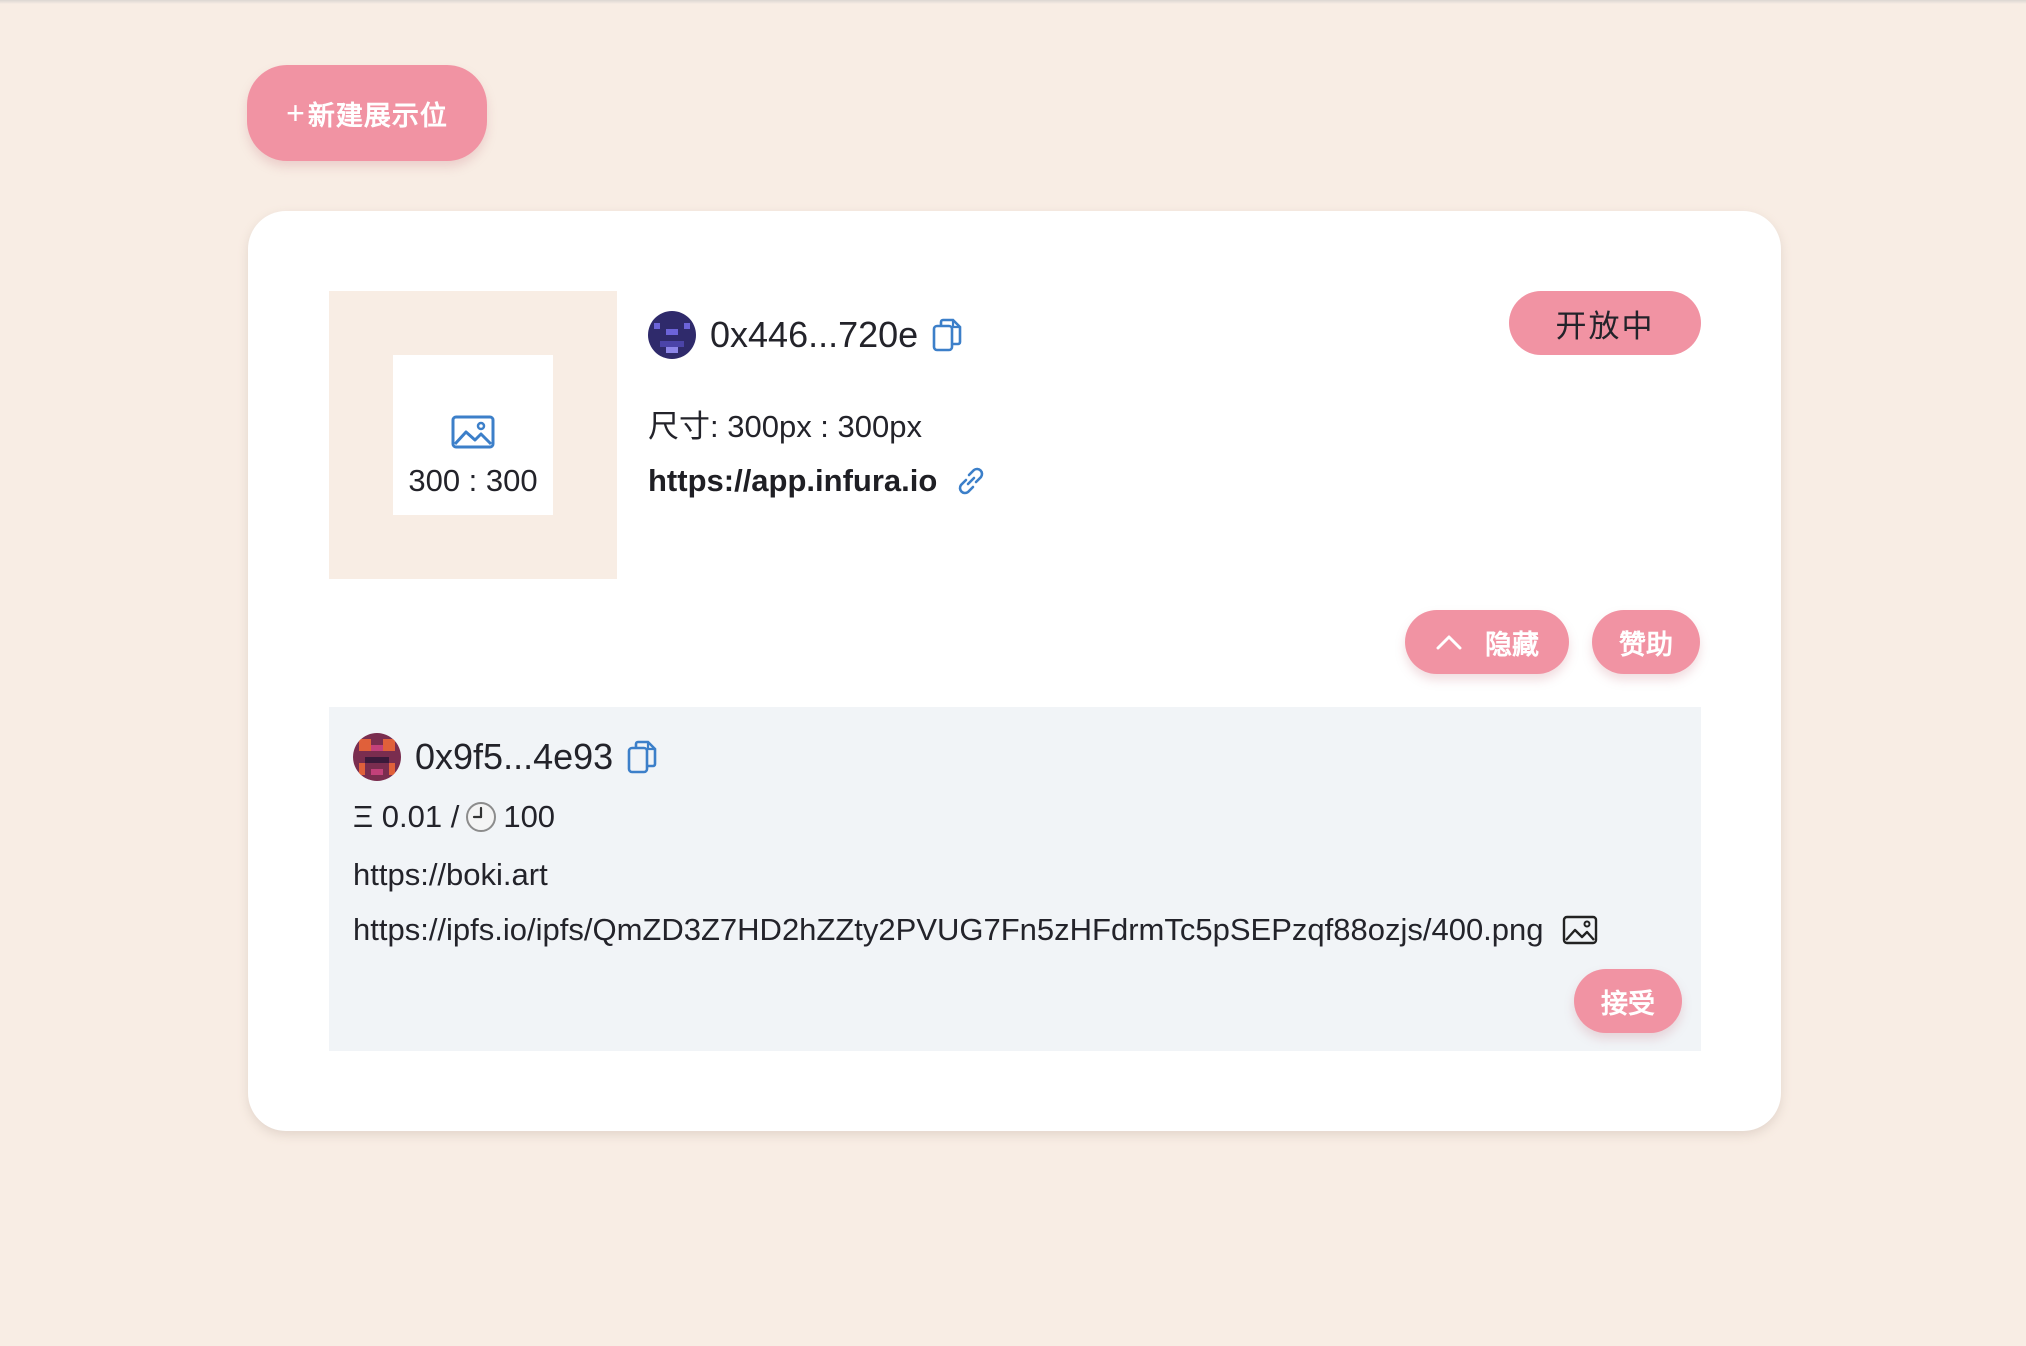 This screenshot has height=1346, width=2026. Describe the element at coordinates (1512, 644) in the screenshot. I see `hide-label: 隐藏` at that location.